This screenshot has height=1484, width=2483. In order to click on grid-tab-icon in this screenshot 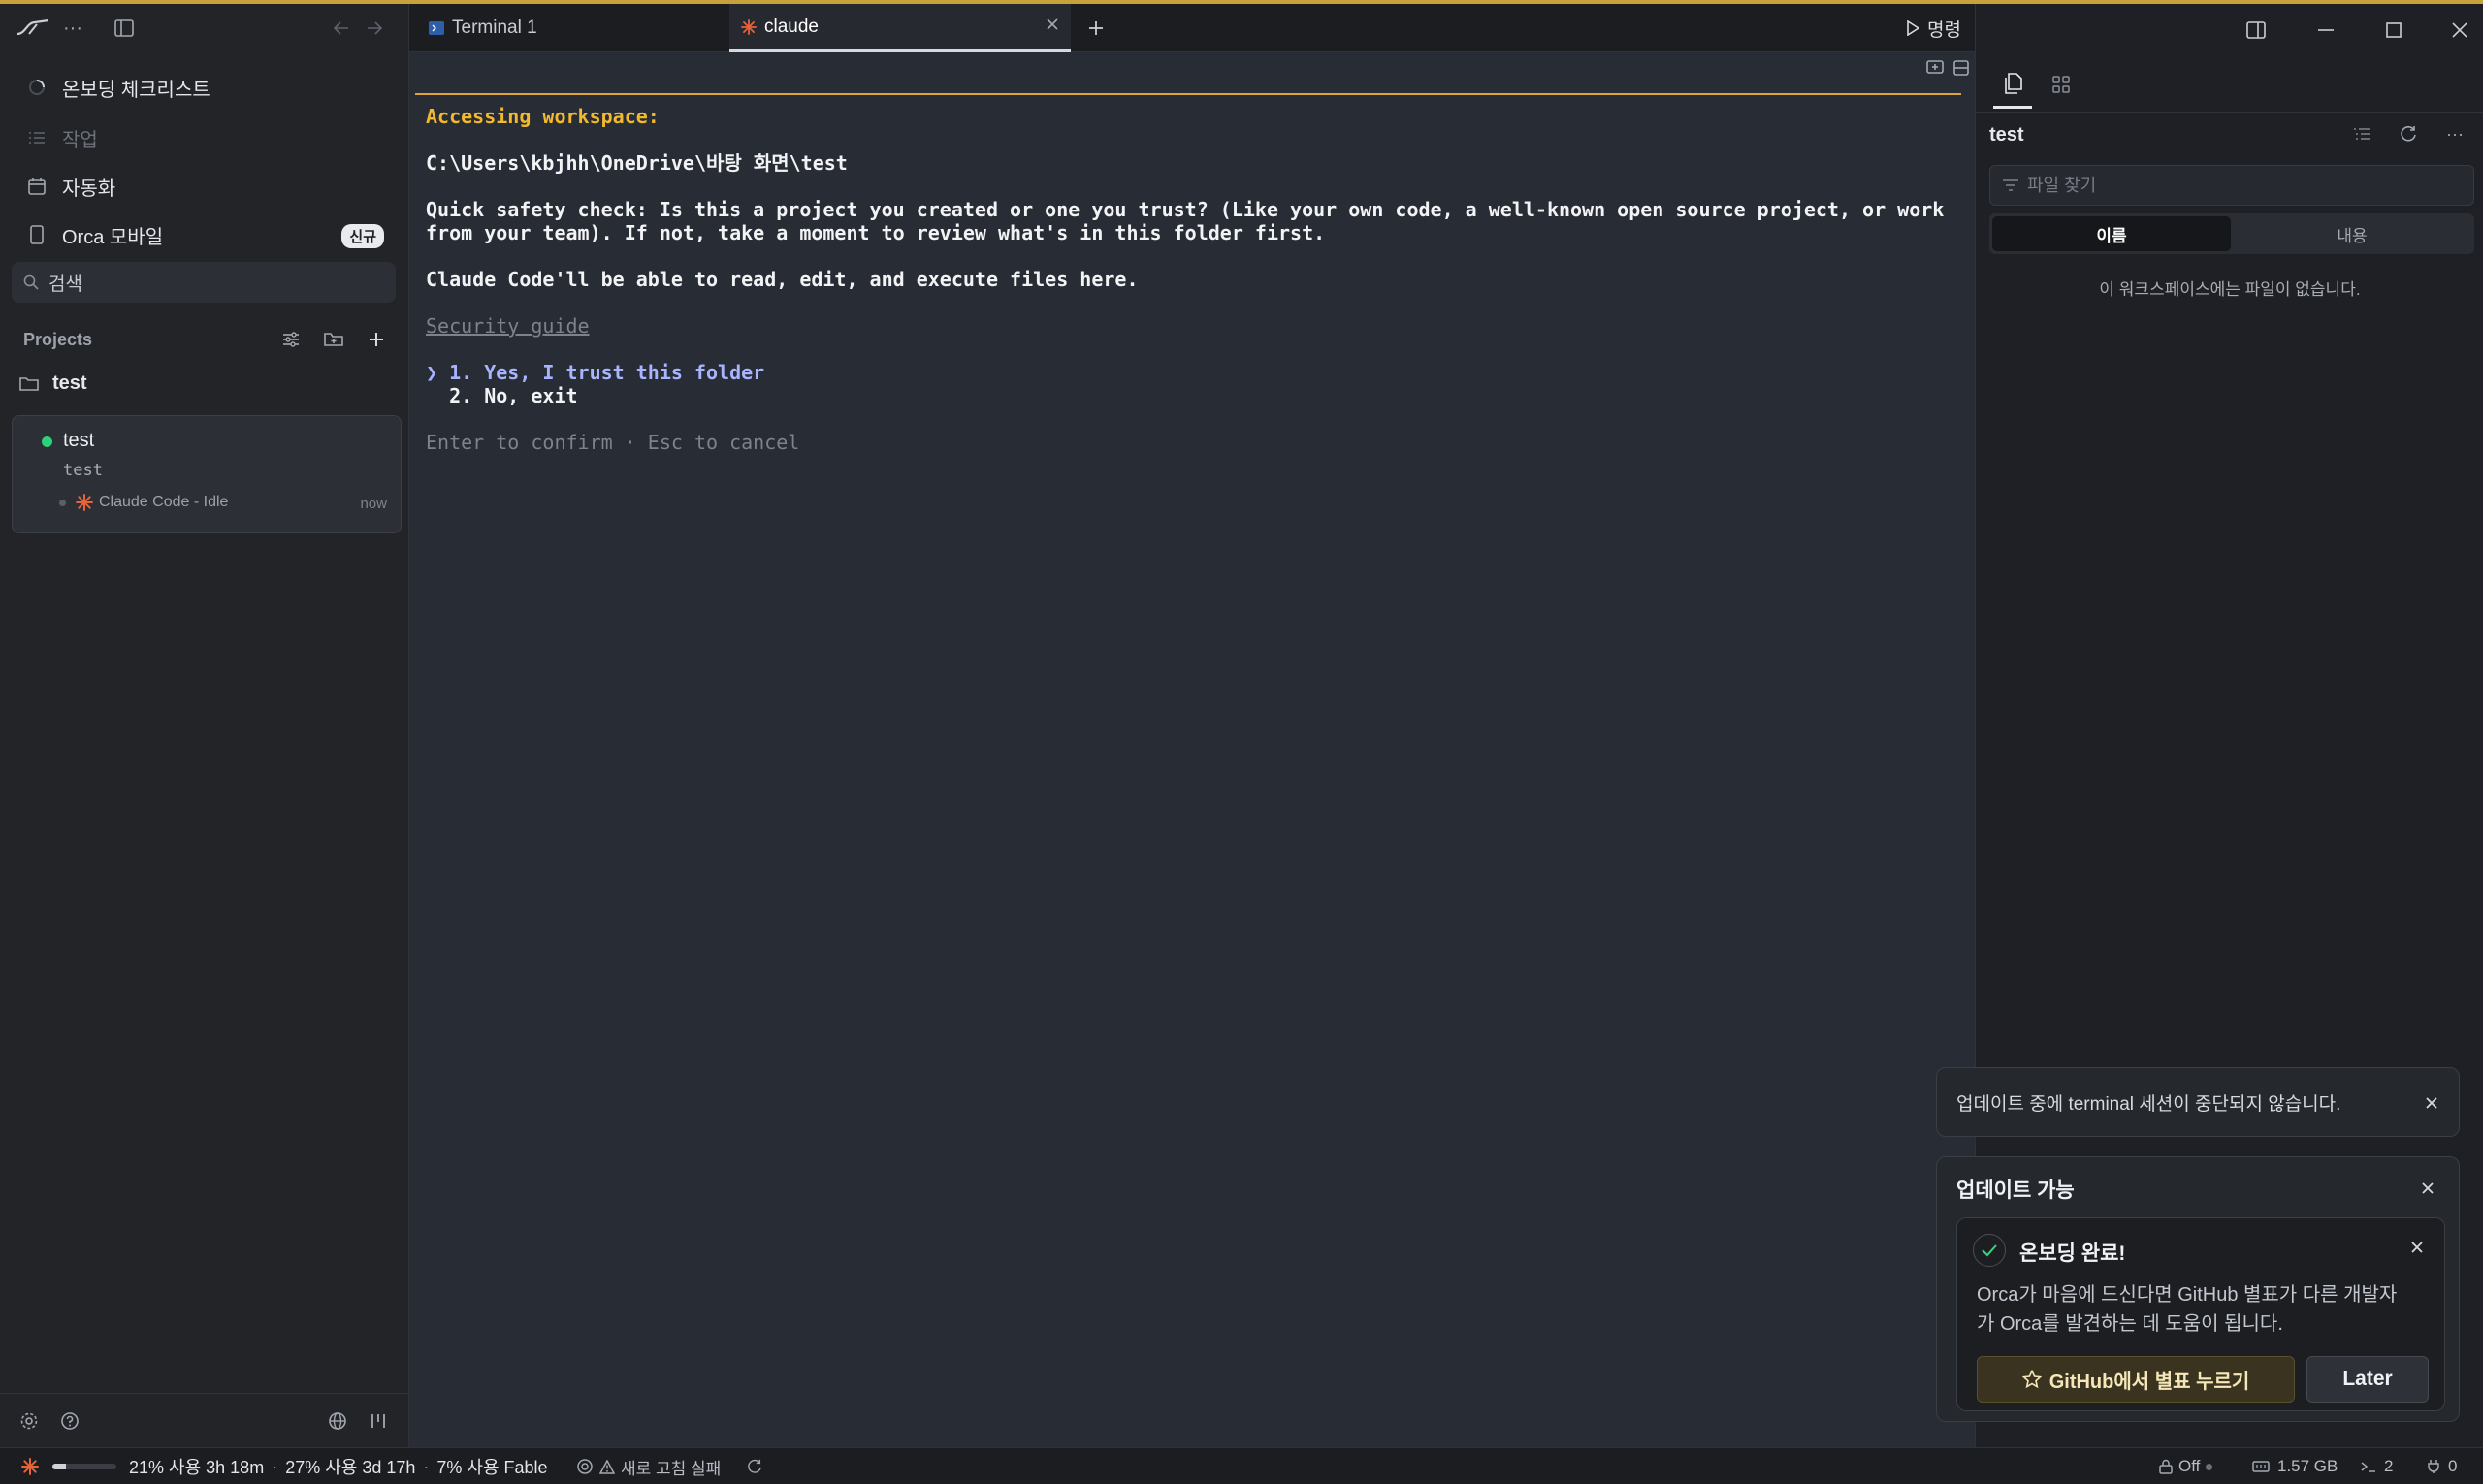, I will do `click(2061, 84)`.